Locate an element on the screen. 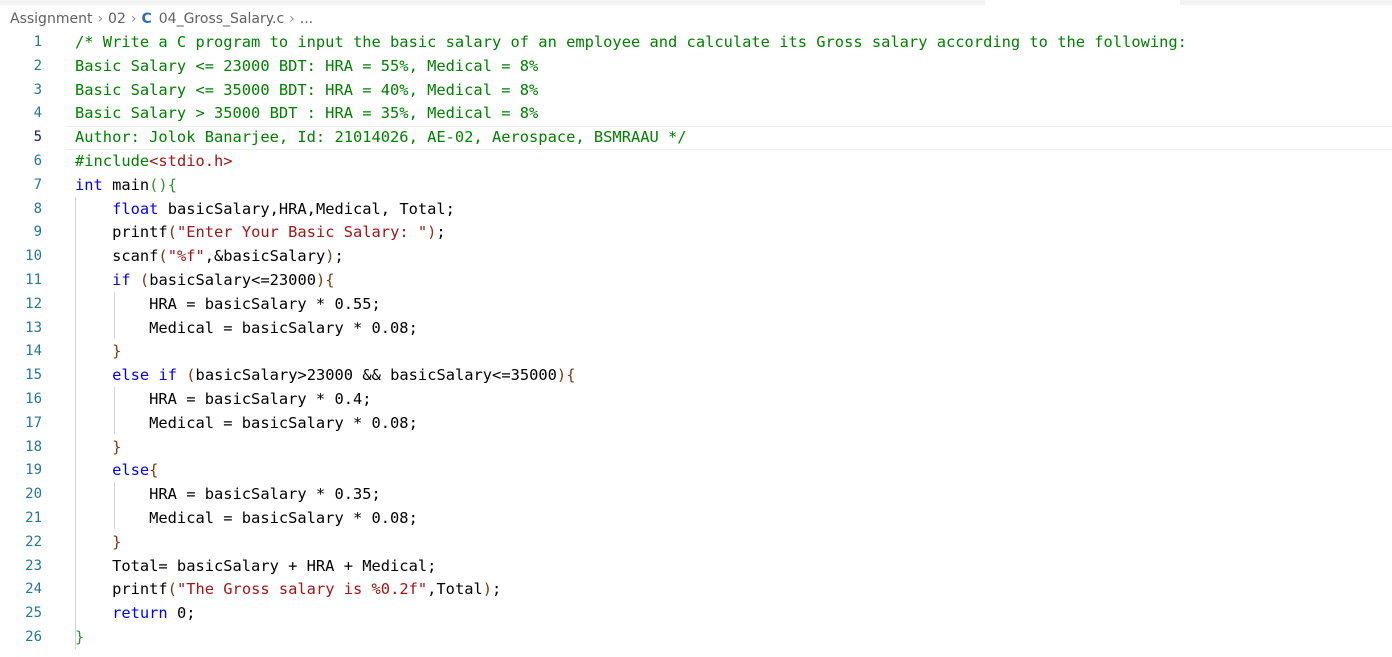 The width and height of the screenshot is (1392, 657). code-line: 14 } is located at coordinates (696, 352).